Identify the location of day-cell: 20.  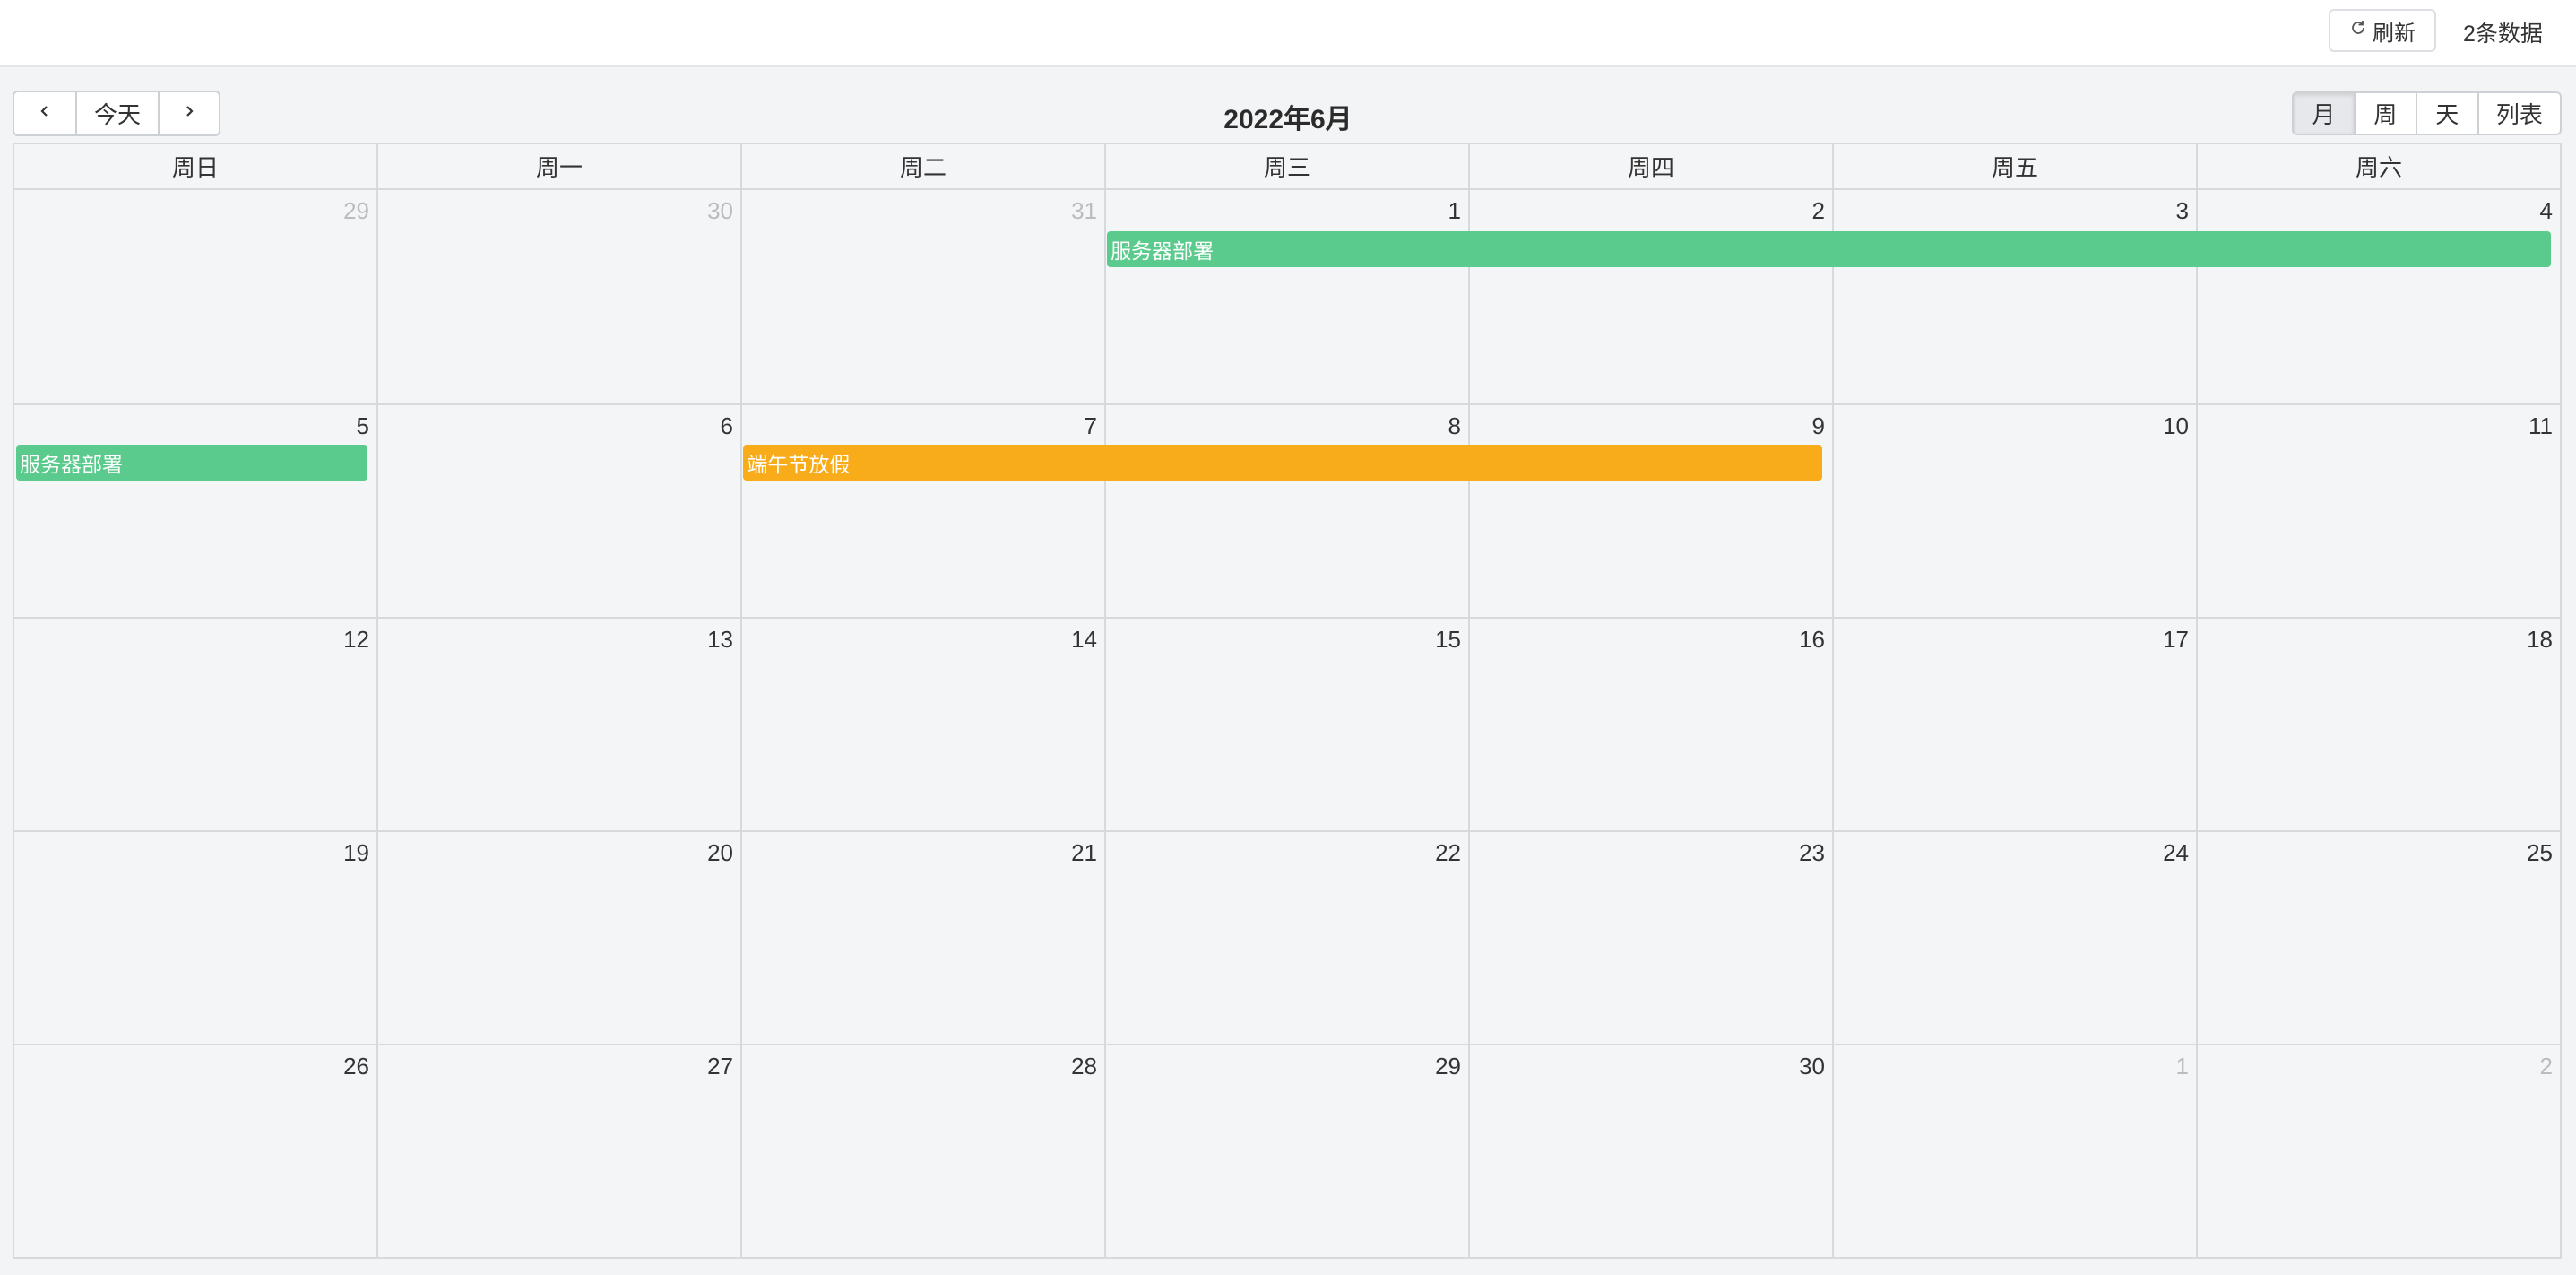
(558, 938).